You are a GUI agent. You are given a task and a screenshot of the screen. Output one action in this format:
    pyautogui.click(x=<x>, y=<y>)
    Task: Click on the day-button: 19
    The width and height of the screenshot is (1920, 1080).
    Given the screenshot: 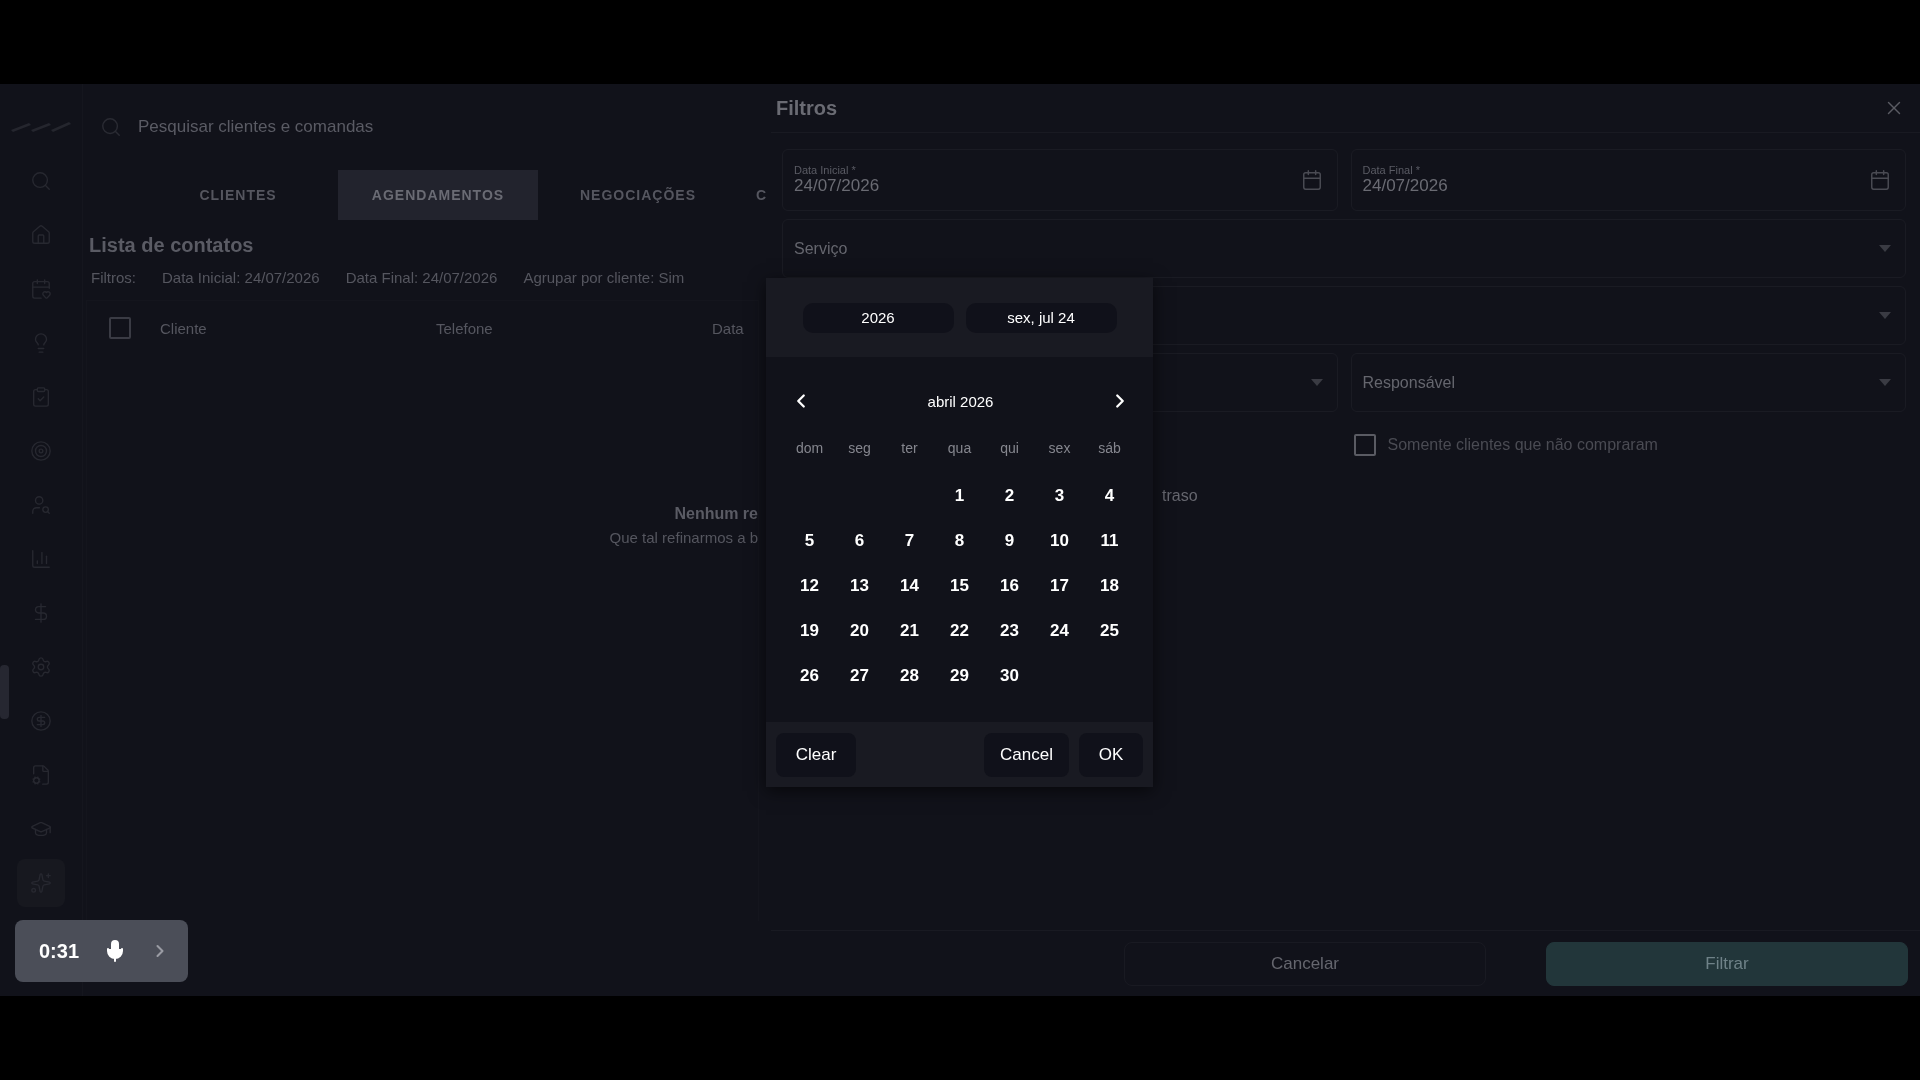 What is the action you would take?
    pyautogui.click(x=809, y=630)
    